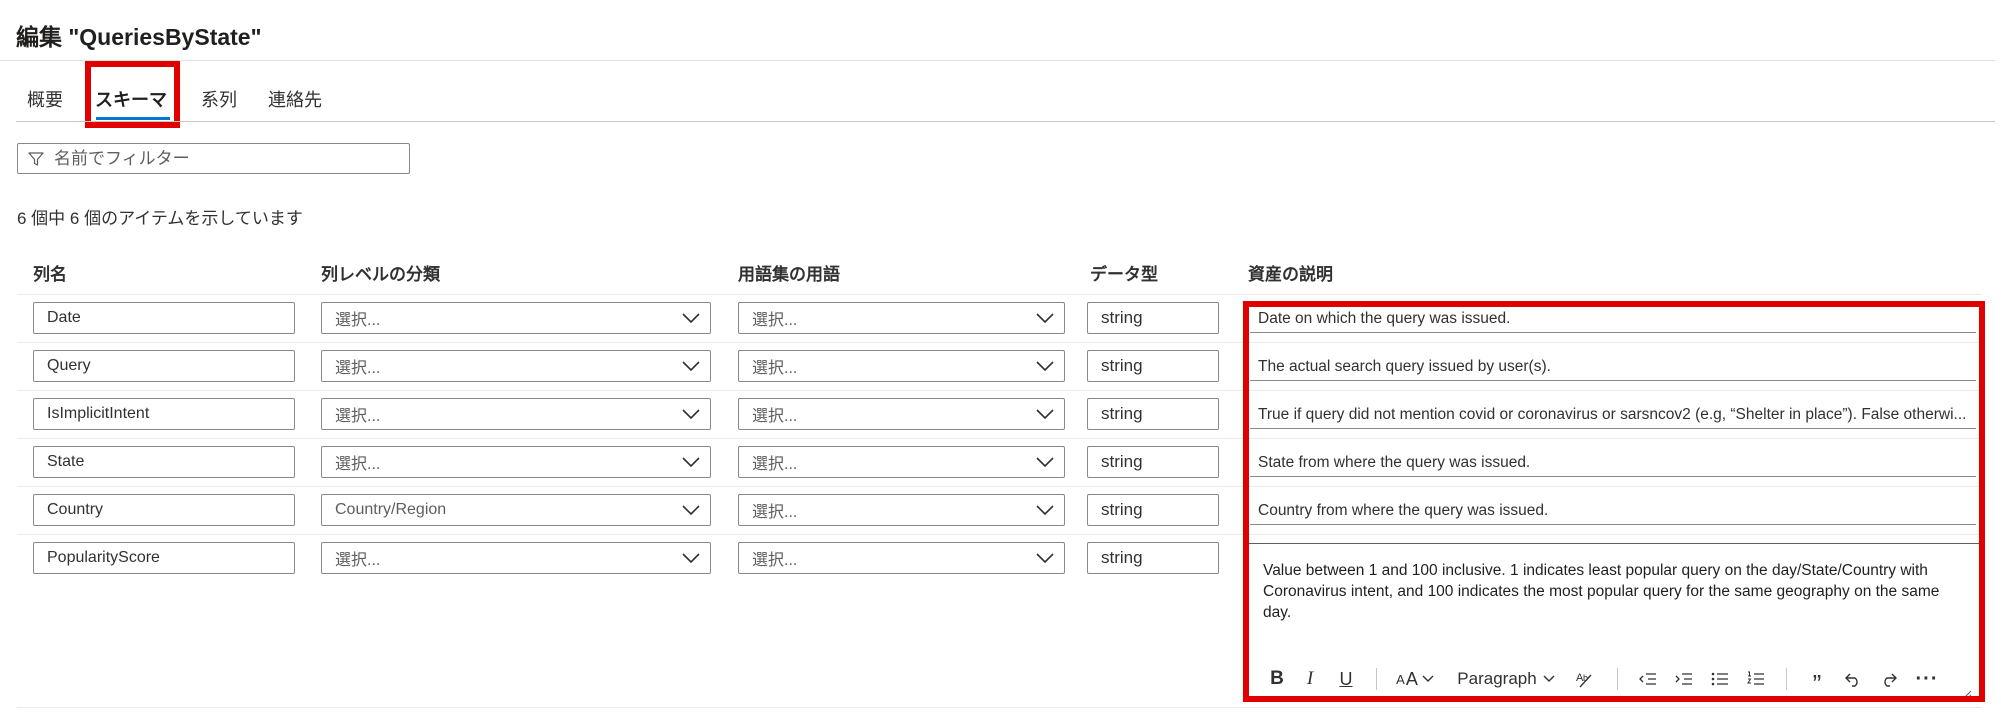 This screenshot has width=2001, height=723. What do you see at coordinates (999, 294) in the screenshot?
I see `row-divider` at bounding box center [999, 294].